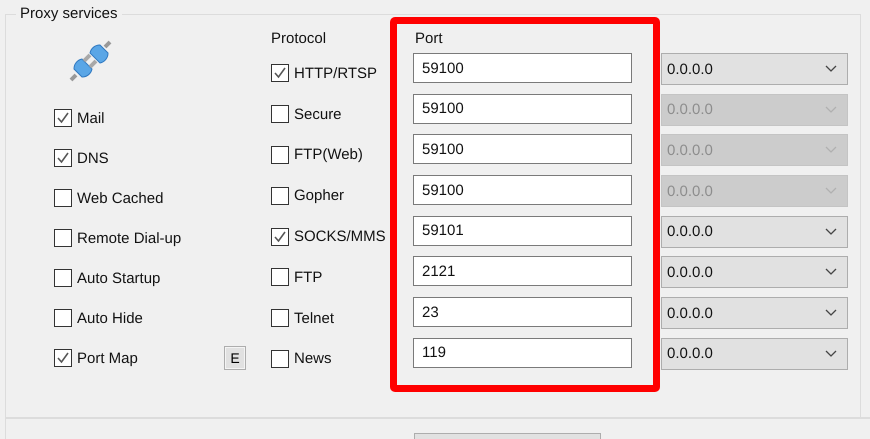 Image resolution: width=870 pixels, height=439 pixels. Describe the element at coordinates (522, 271) in the screenshot. I see `port-field: 2121` at that location.